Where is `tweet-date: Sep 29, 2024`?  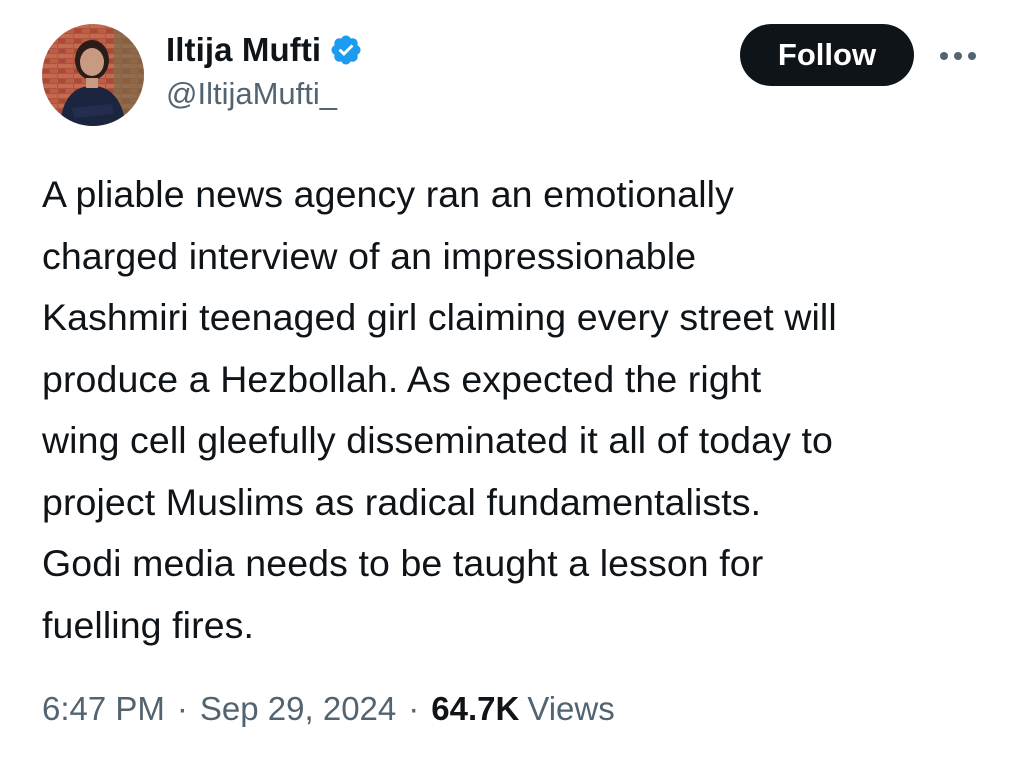 tweet-date: Sep 29, 2024 is located at coordinates (298, 709).